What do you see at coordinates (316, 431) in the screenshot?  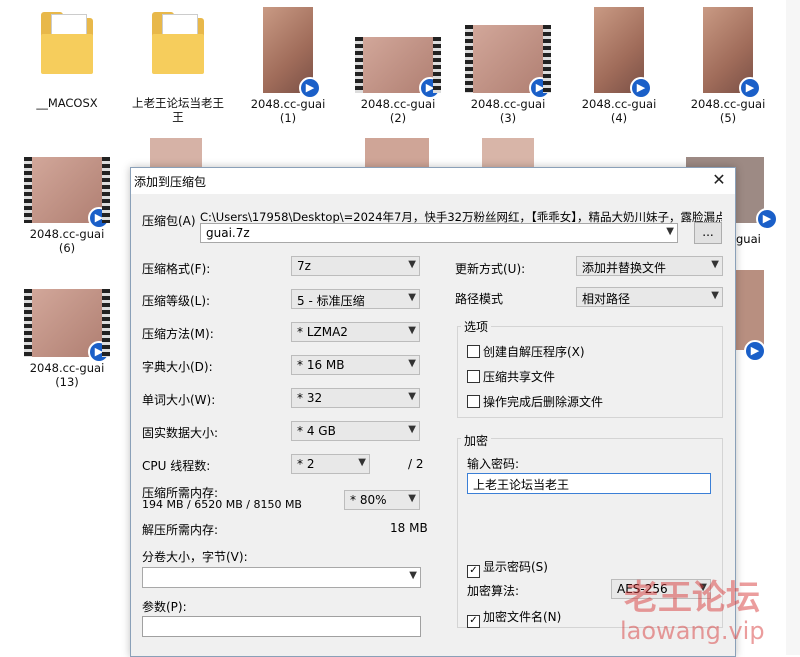 I see `solid-value: * 4 GB` at bounding box center [316, 431].